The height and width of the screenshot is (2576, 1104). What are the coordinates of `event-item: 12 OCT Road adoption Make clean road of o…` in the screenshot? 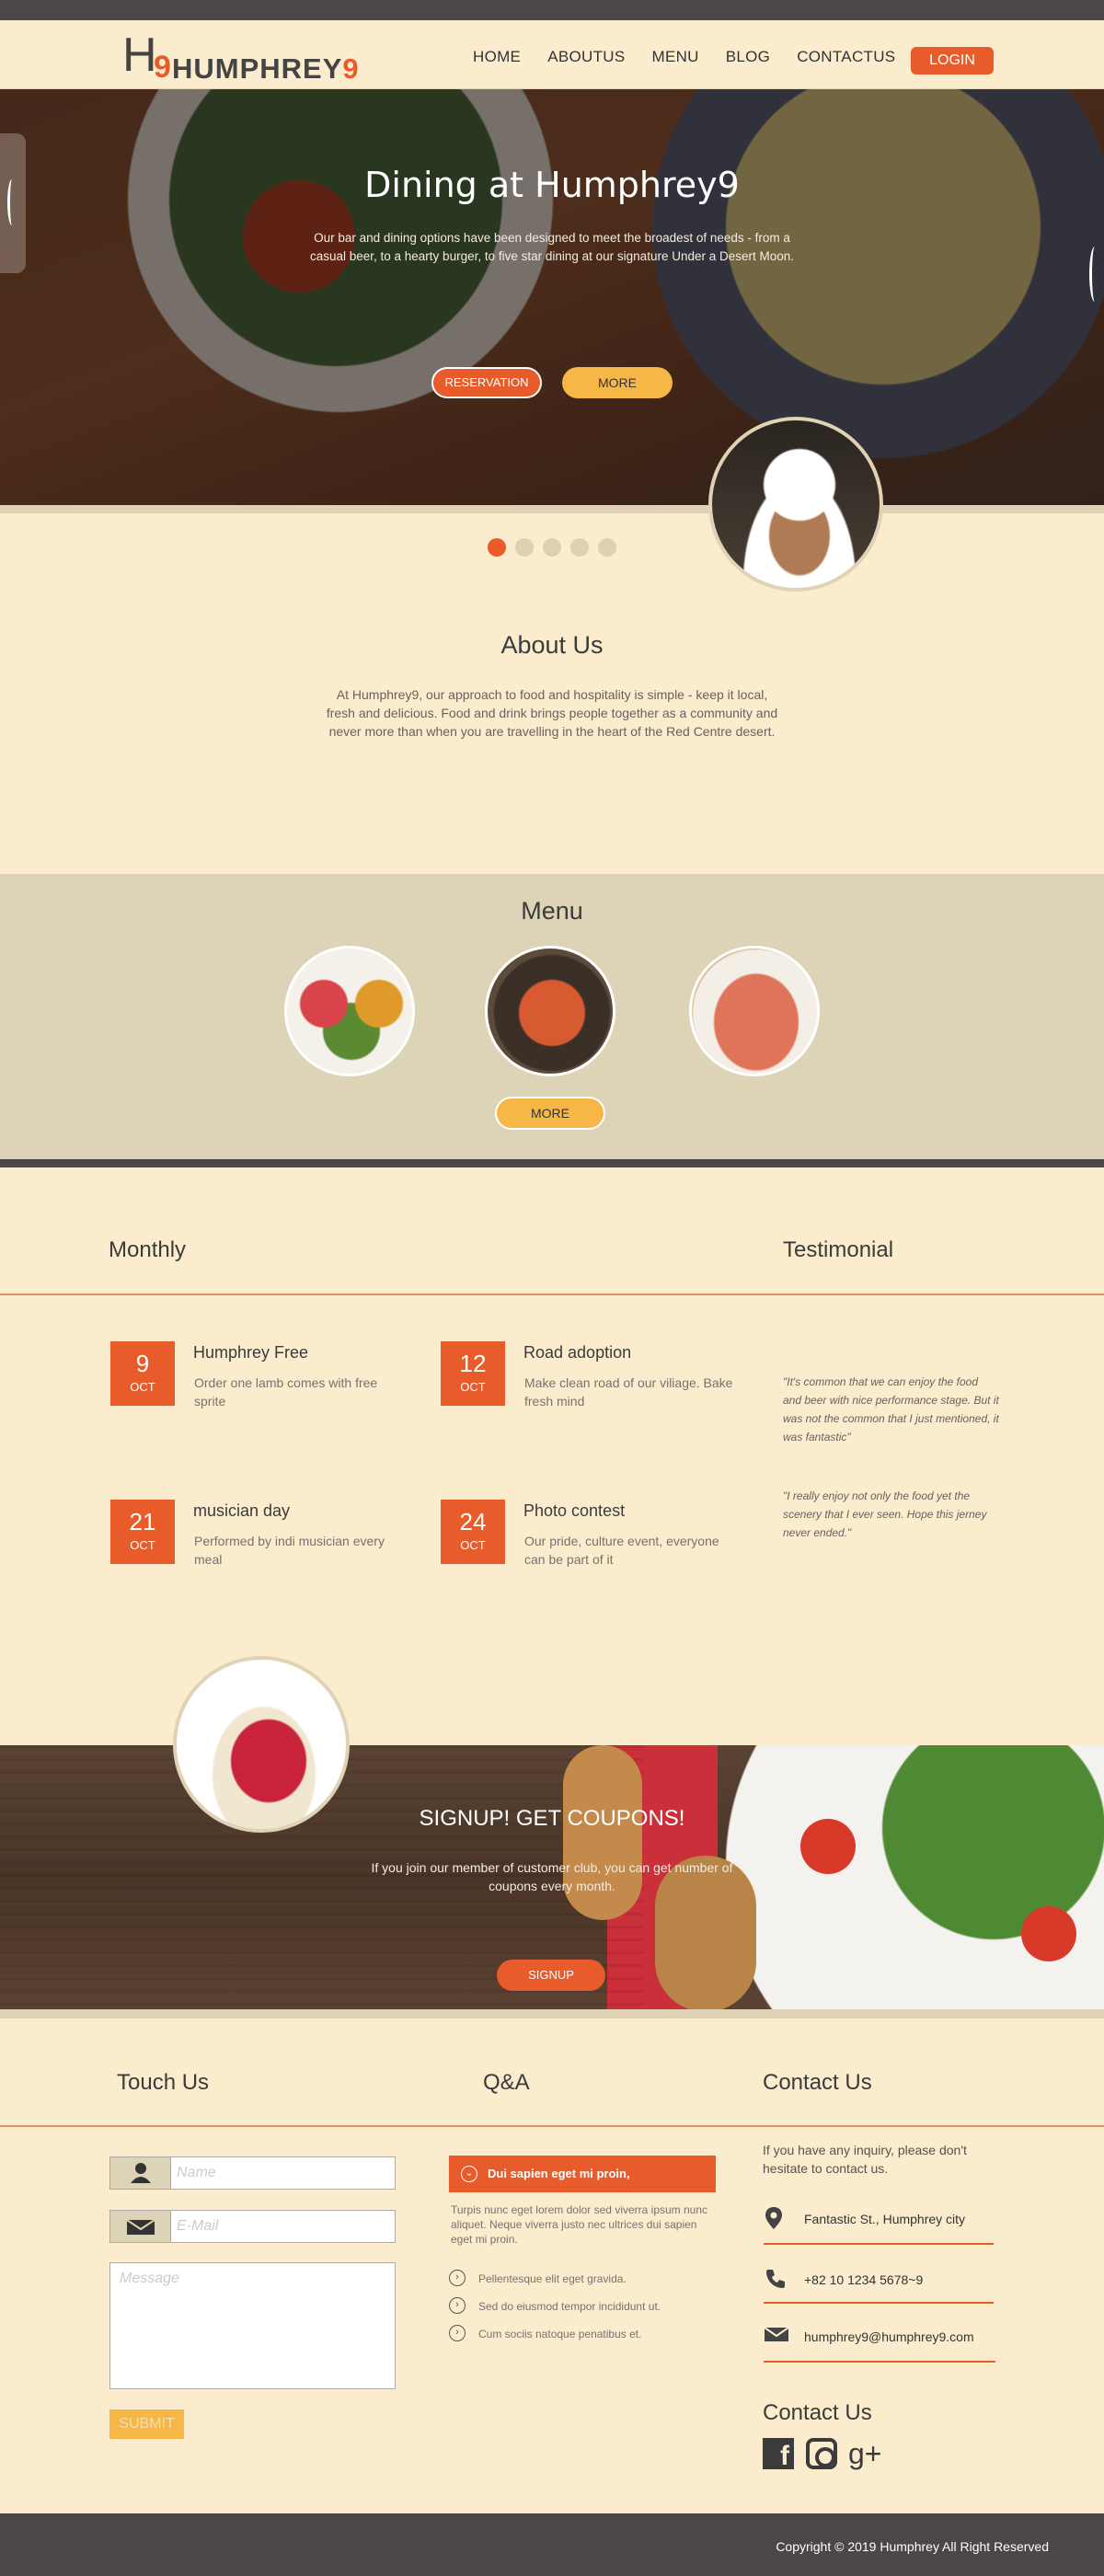 It's located at (592, 1378).